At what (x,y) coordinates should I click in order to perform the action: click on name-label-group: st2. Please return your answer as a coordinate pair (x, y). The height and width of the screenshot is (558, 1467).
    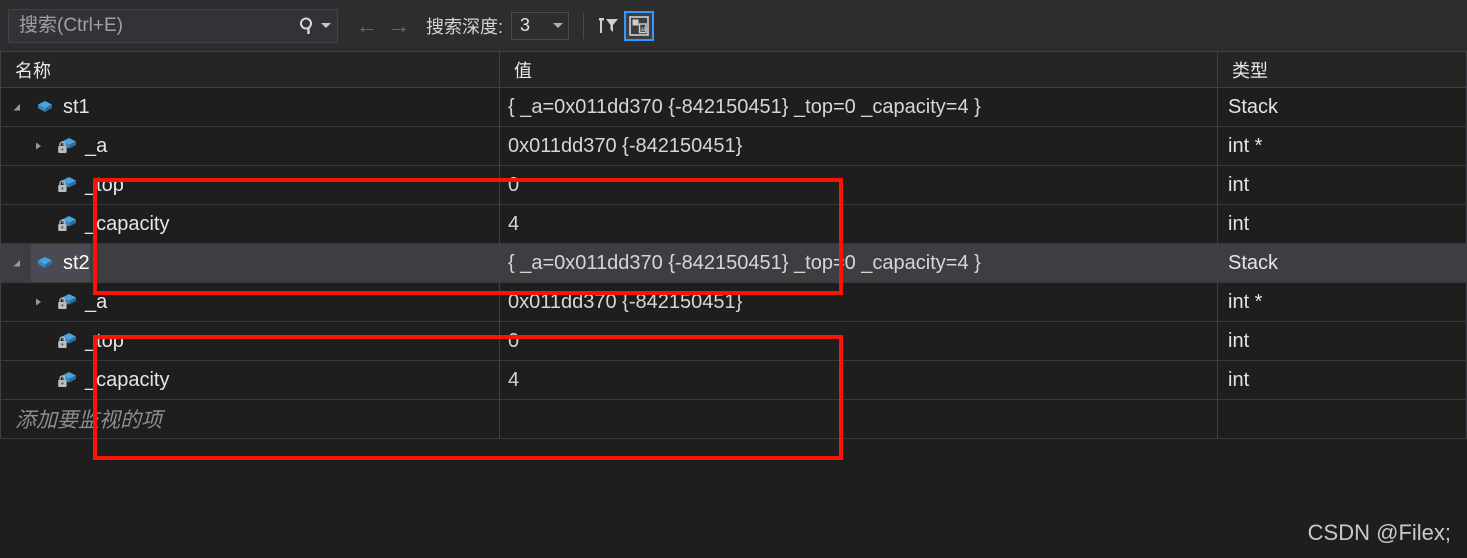
    Looking at the image, I should click on (60, 263).